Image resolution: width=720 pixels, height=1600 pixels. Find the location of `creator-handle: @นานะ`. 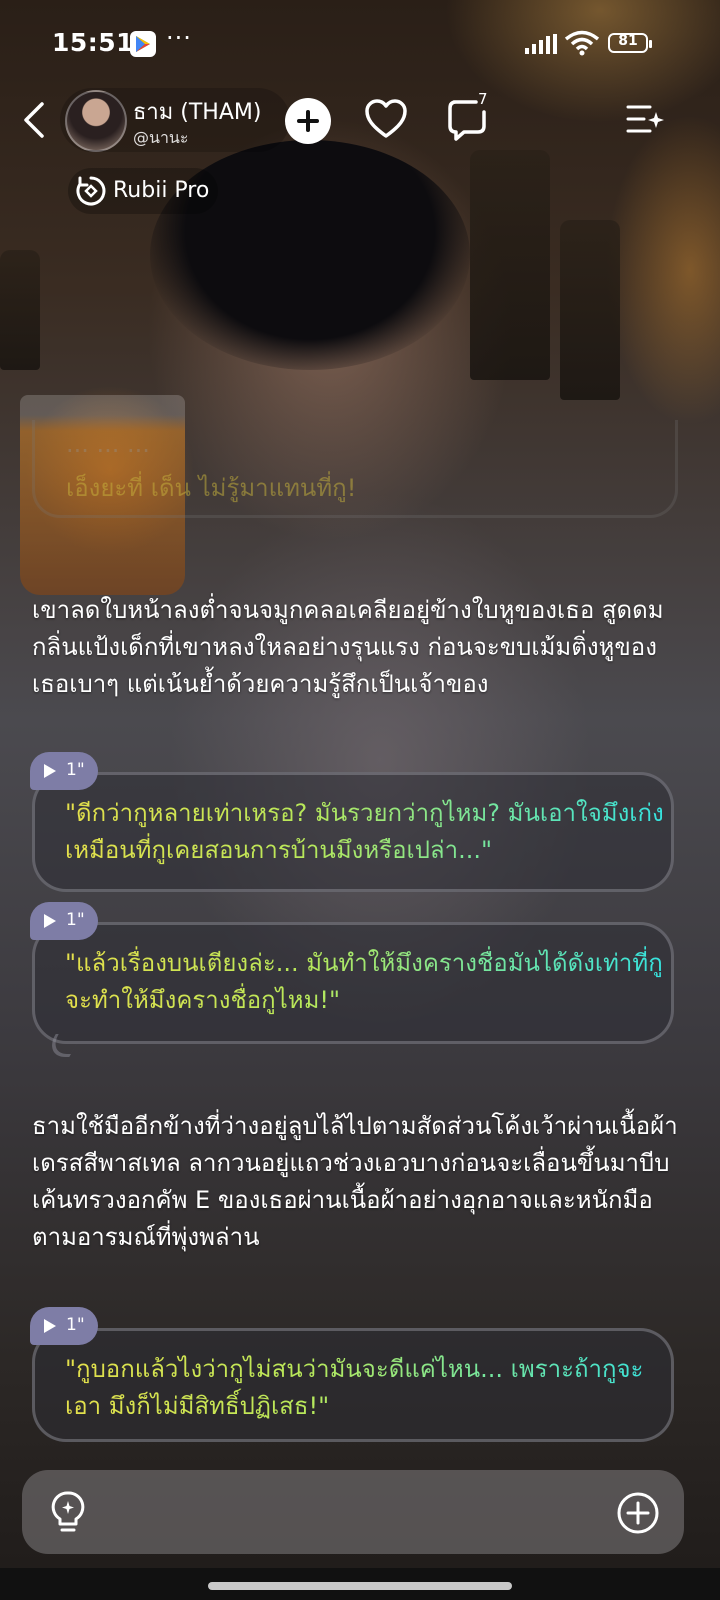

creator-handle: @นานะ is located at coordinates (161, 137).